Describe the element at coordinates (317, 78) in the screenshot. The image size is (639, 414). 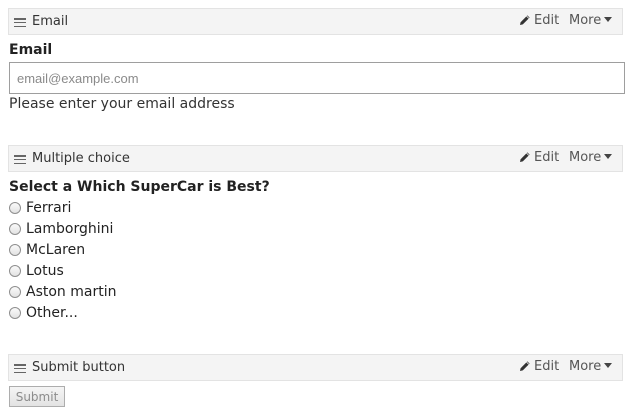
I see `email-field` at that location.